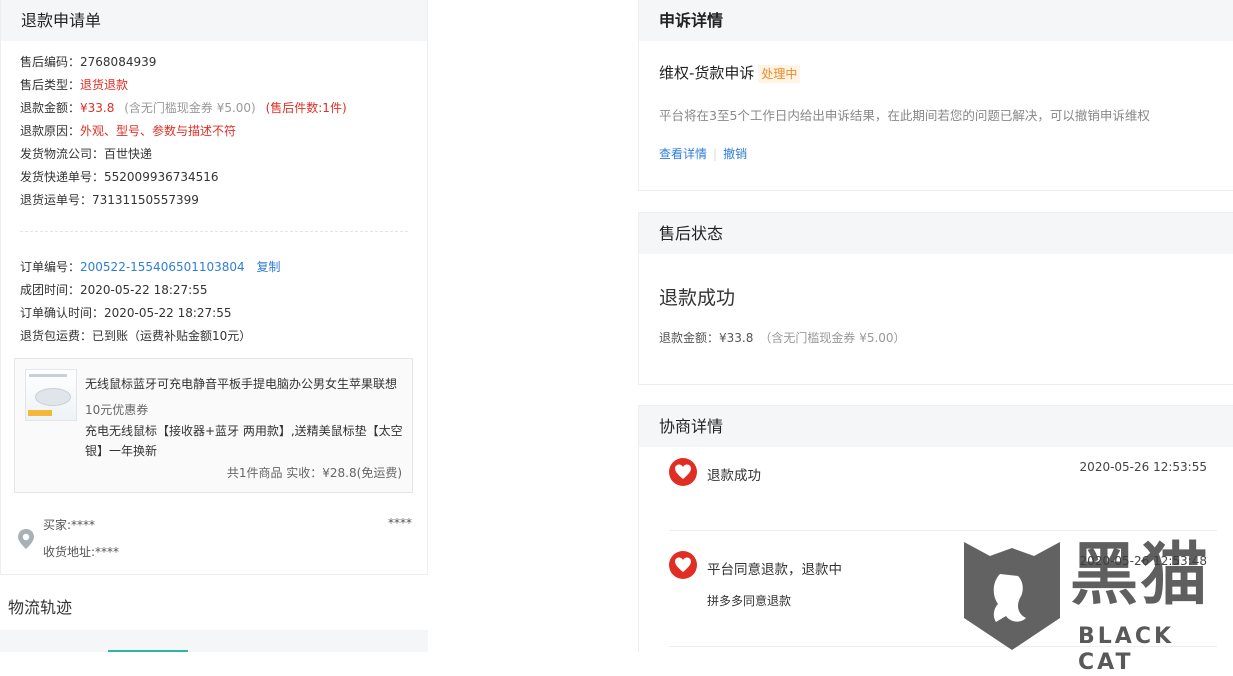 This screenshot has width=1233, height=676. What do you see at coordinates (935, 298) in the screenshot?
I see `after-sale-status-panel: 售后状态 退款成功 退款金额：¥33.8 （含无门槛现金券 ¥5.00）` at bounding box center [935, 298].